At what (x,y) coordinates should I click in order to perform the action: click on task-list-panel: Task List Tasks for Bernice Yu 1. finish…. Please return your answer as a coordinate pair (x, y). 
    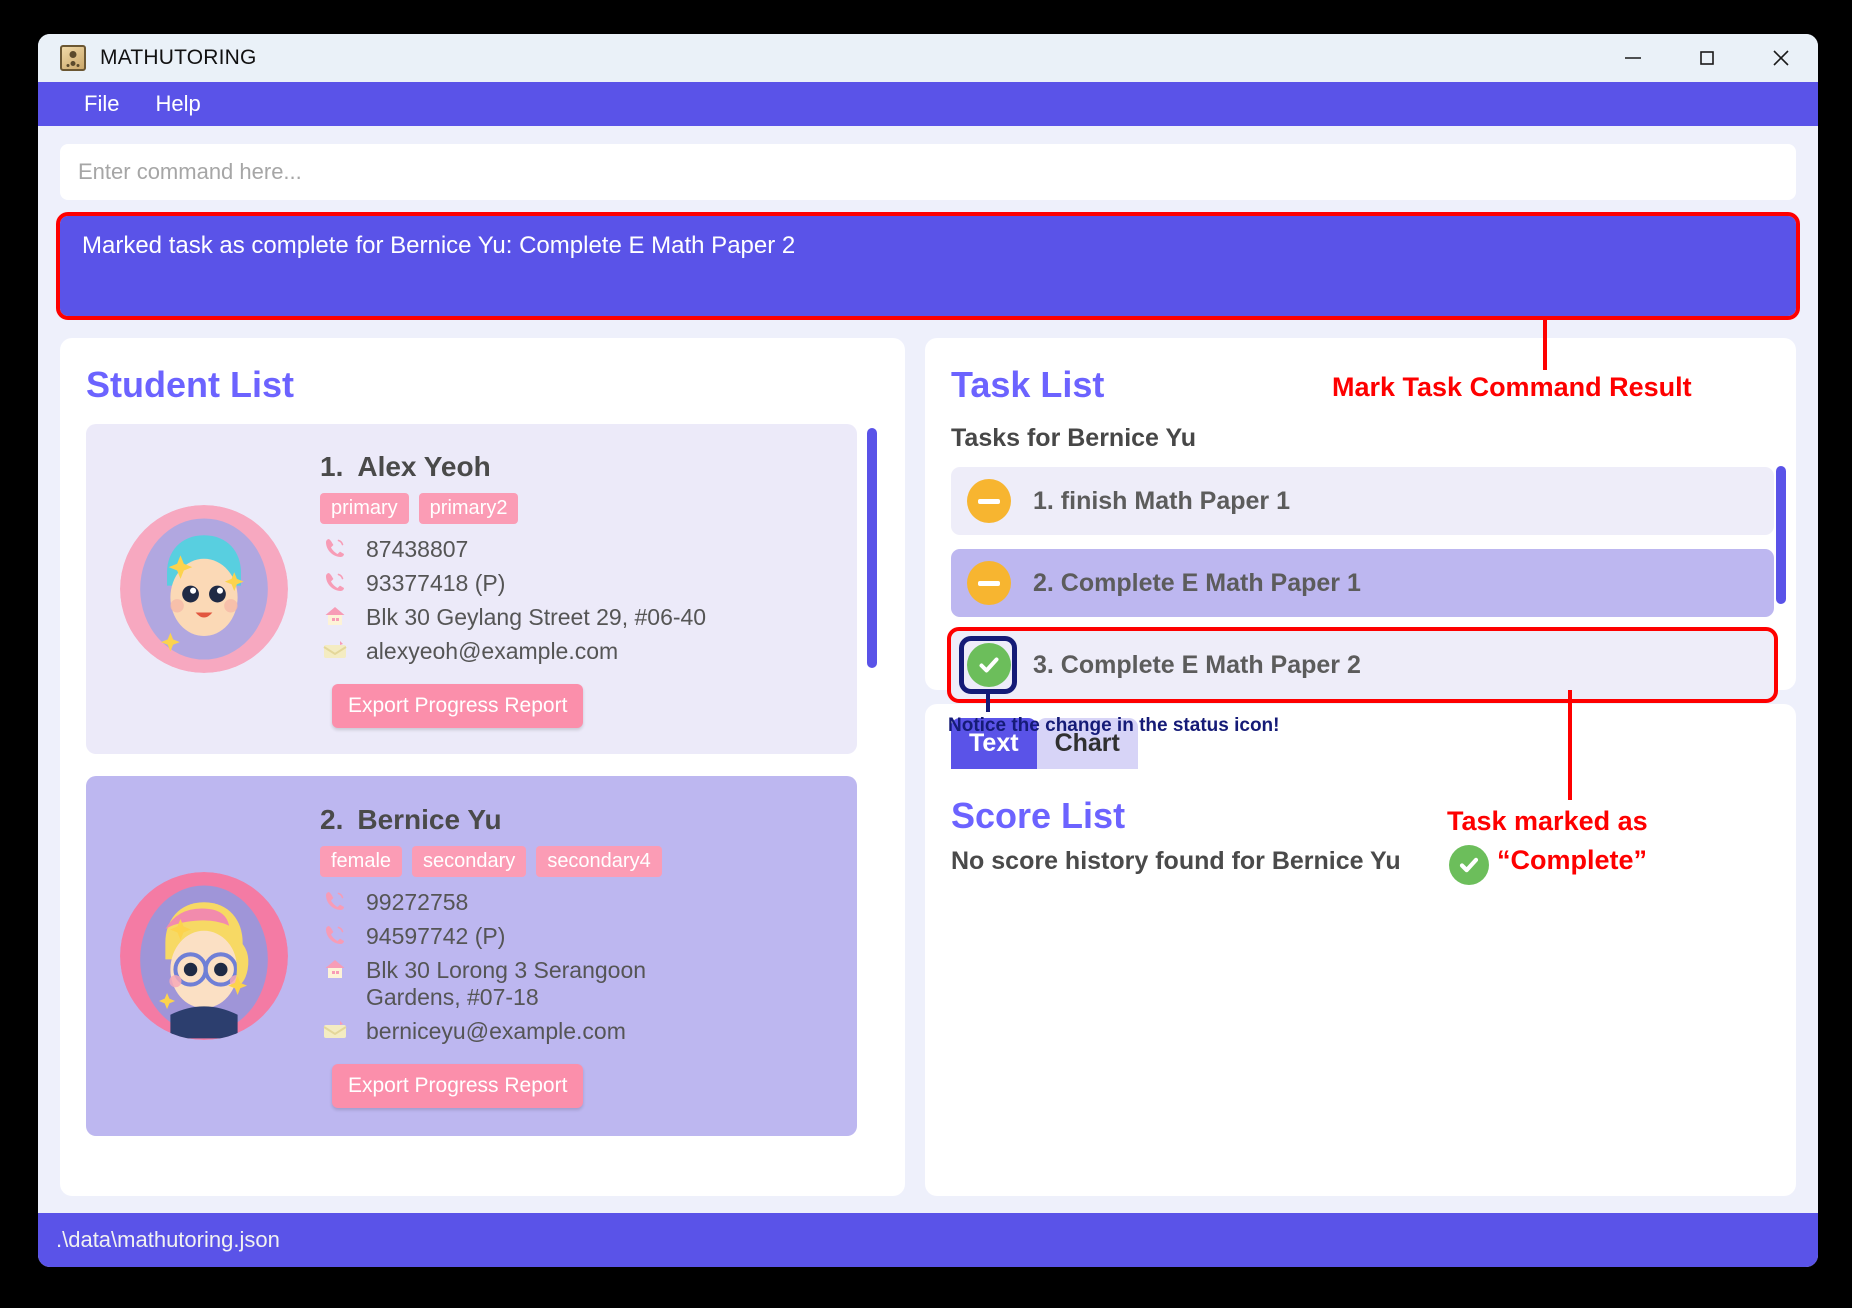
    Looking at the image, I should click on (1360, 520).